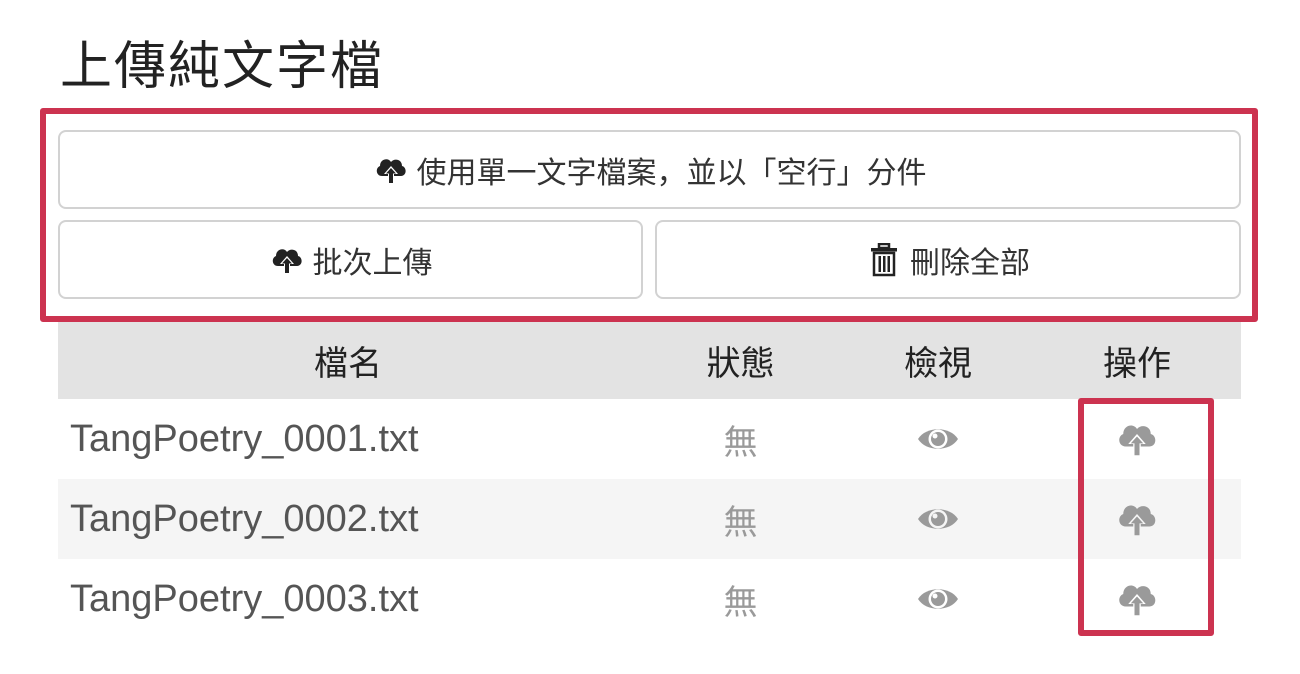 The width and height of the screenshot is (1300, 674). What do you see at coordinates (244, 438) in the screenshot?
I see `file-name: TangPoetry_0001.txt` at bounding box center [244, 438].